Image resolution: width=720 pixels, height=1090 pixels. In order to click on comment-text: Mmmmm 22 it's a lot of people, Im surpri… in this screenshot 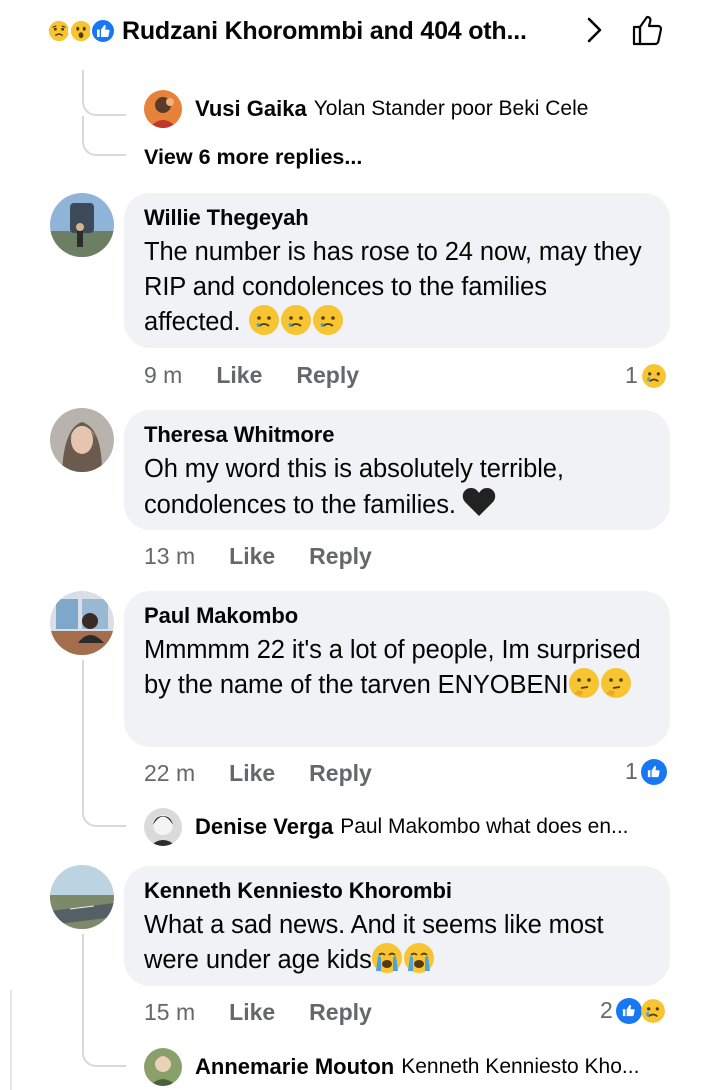, I will do `click(392, 667)`.